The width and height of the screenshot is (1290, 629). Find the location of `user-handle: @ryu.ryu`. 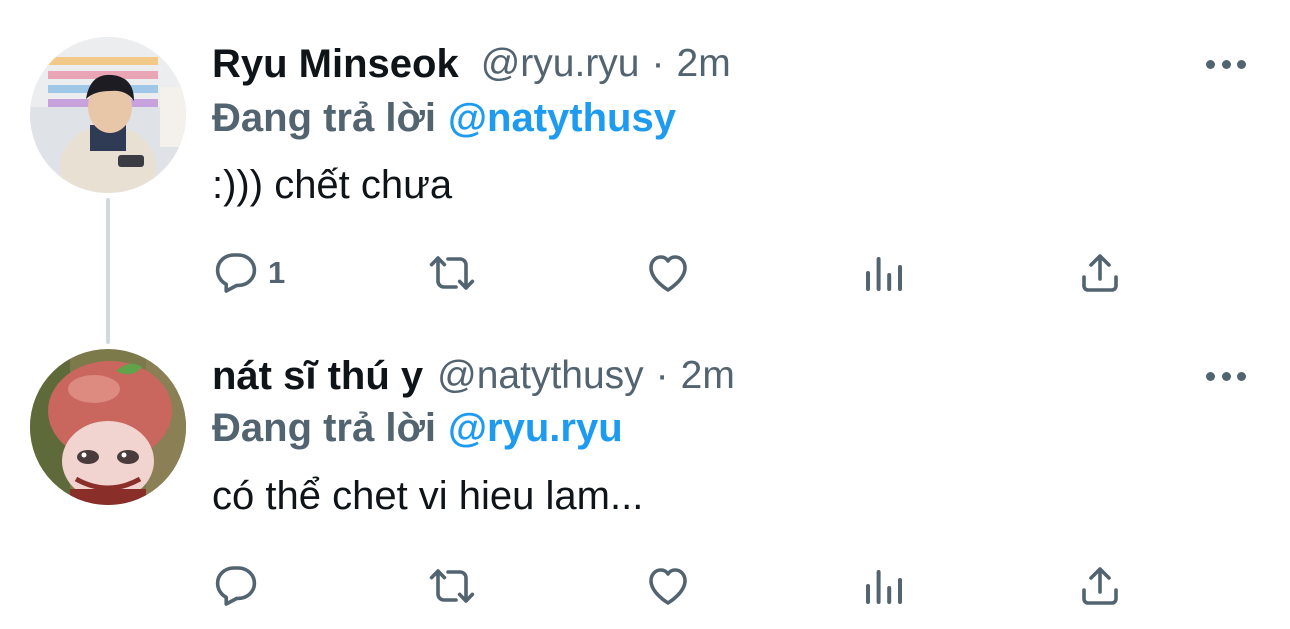

user-handle: @ryu.ryu is located at coordinates (560, 64).